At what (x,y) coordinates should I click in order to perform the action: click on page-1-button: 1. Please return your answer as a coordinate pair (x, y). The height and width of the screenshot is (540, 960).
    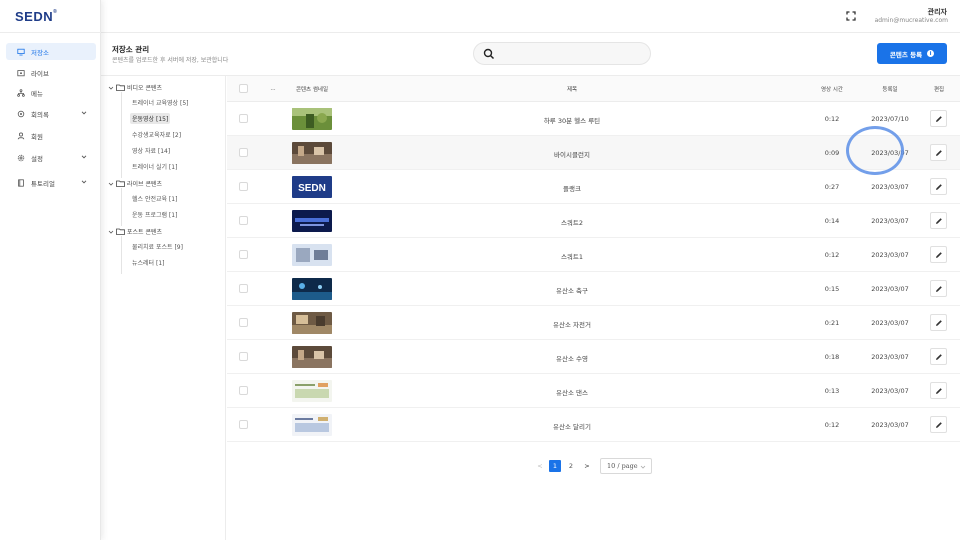
    Looking at the image, I should click on (555, 466).